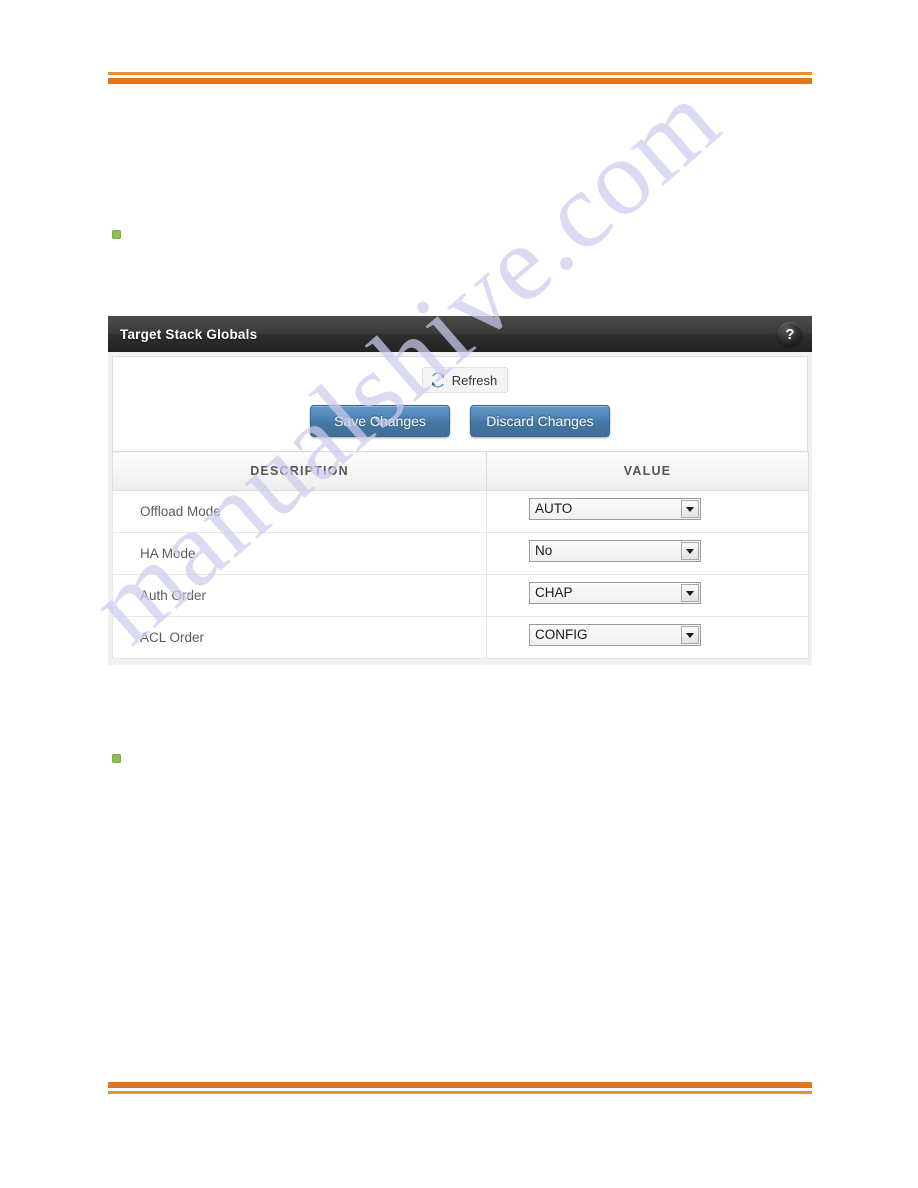  I want to click on row-value-cell: CONFIG, so click(647, 637).